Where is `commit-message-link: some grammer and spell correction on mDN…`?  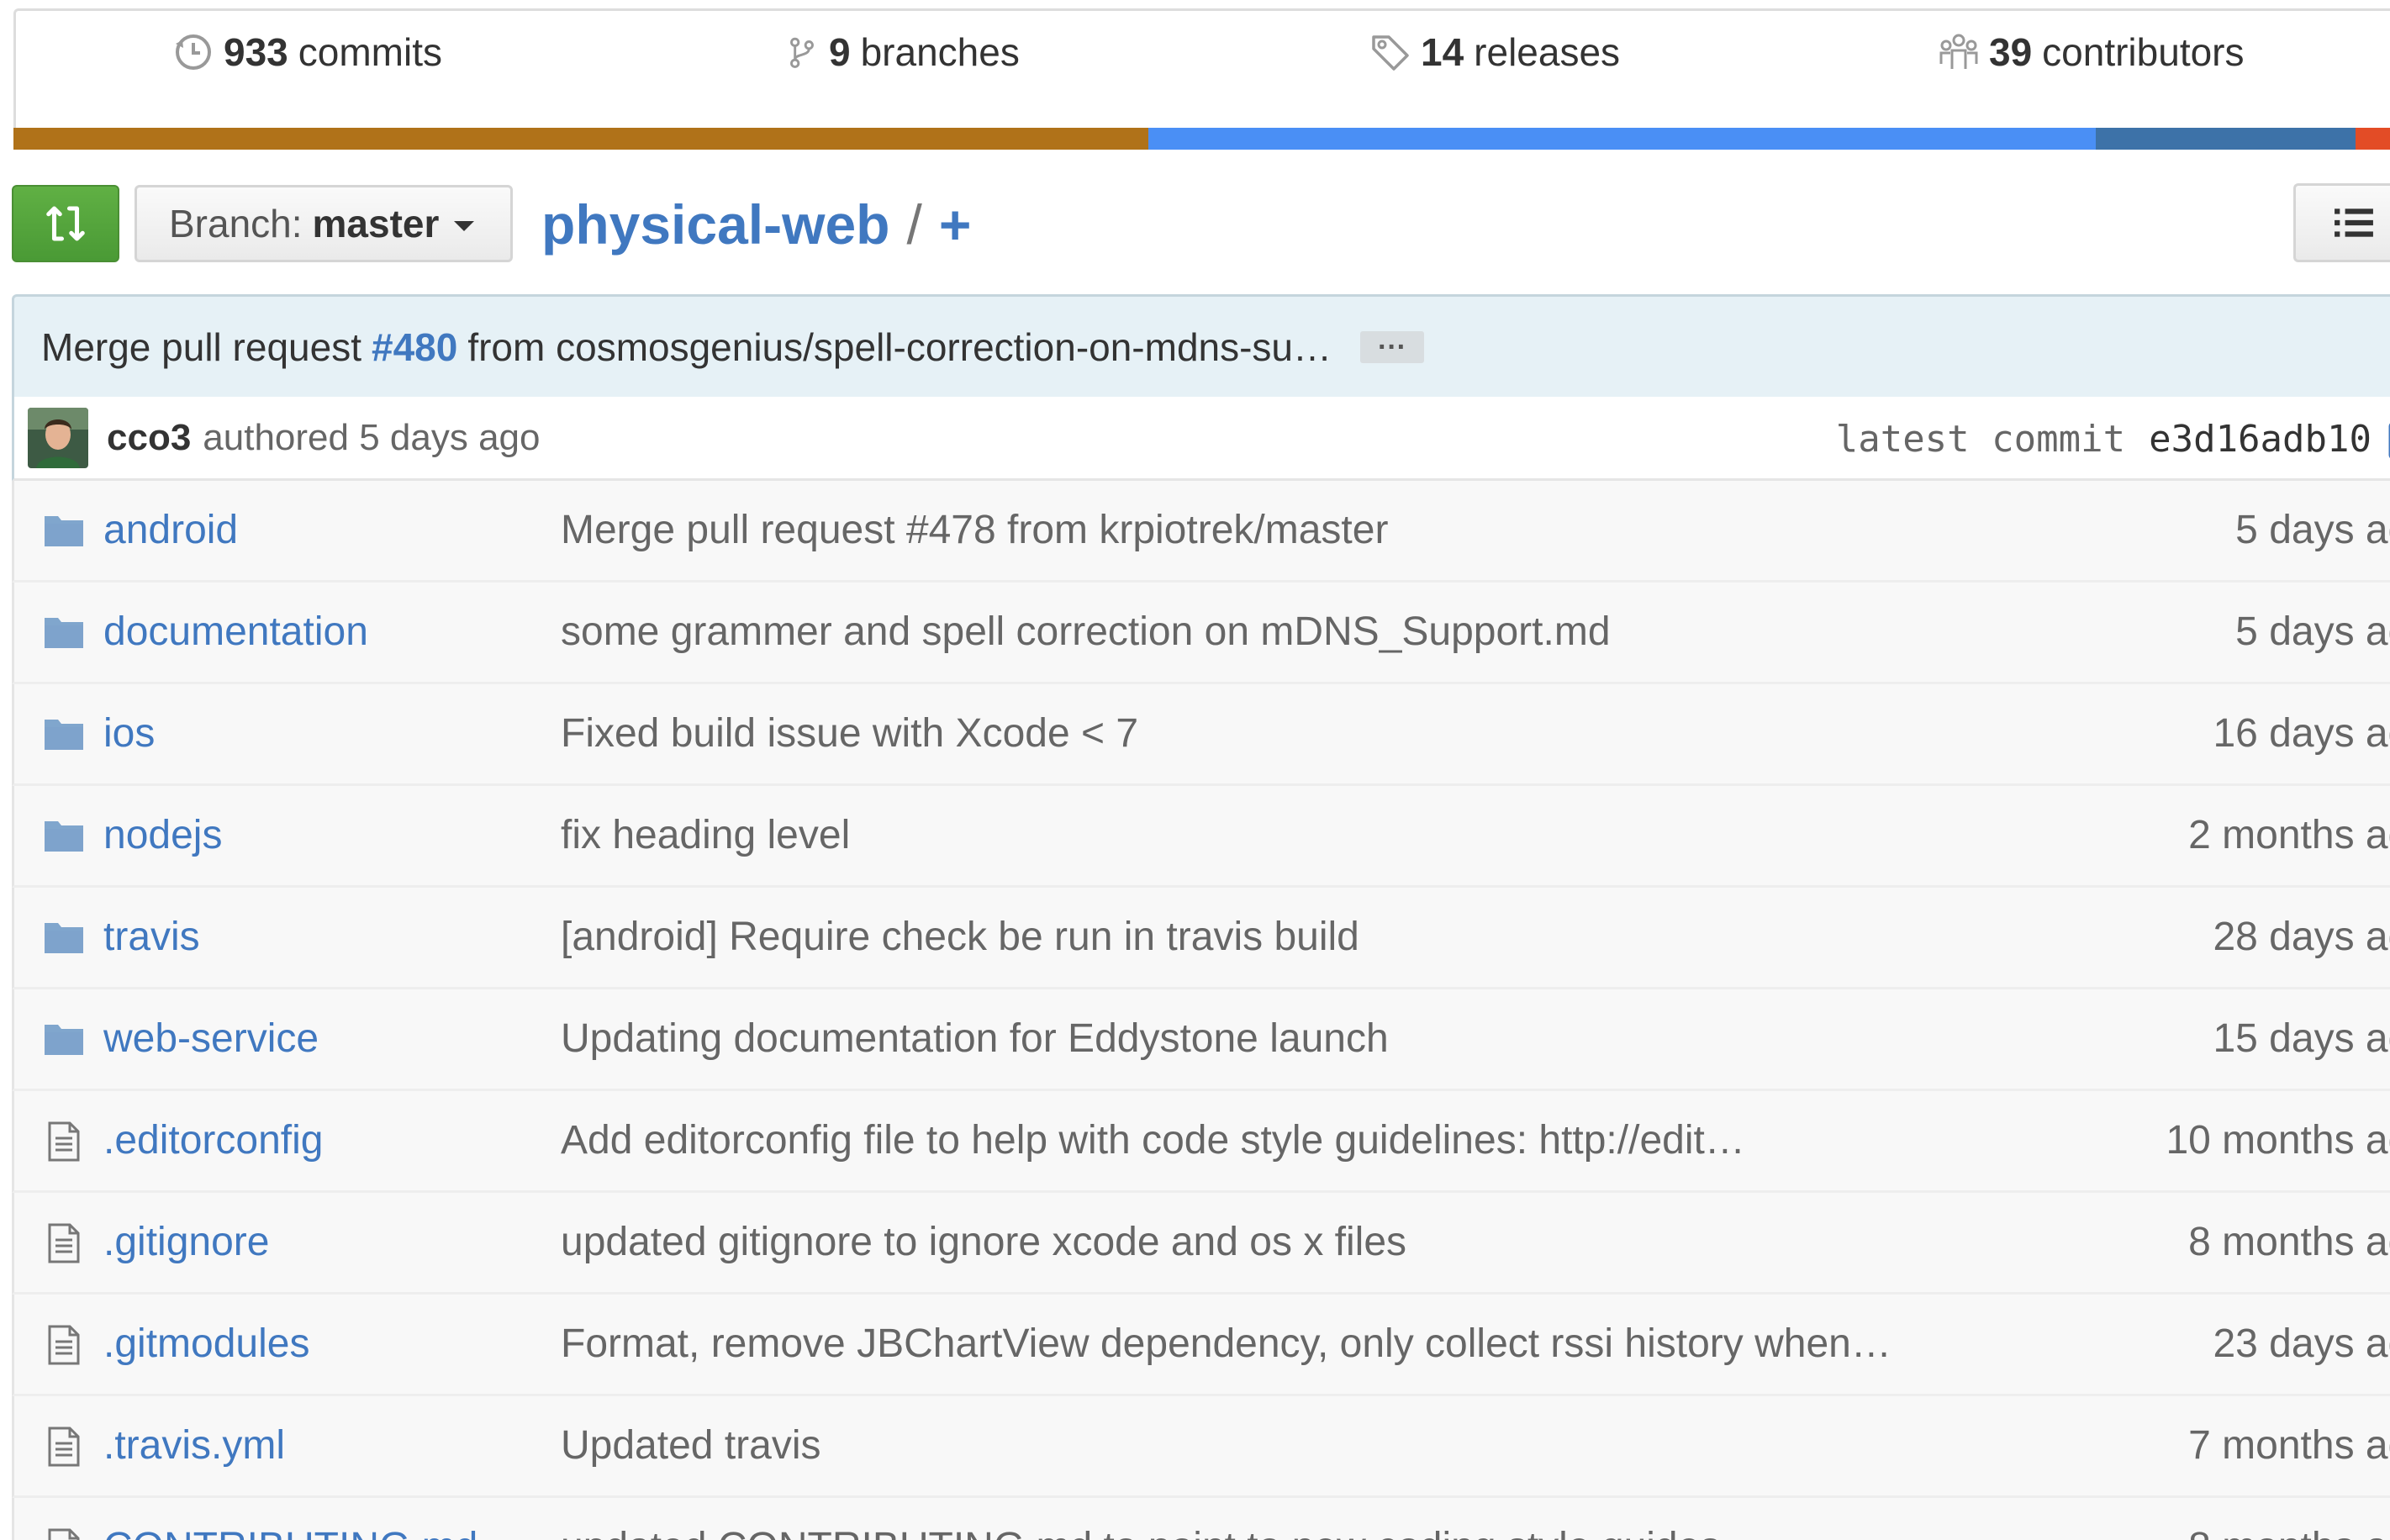 commit-message-link: some grammer and spell correction on mDN… is located at coordinates (1086, 632).